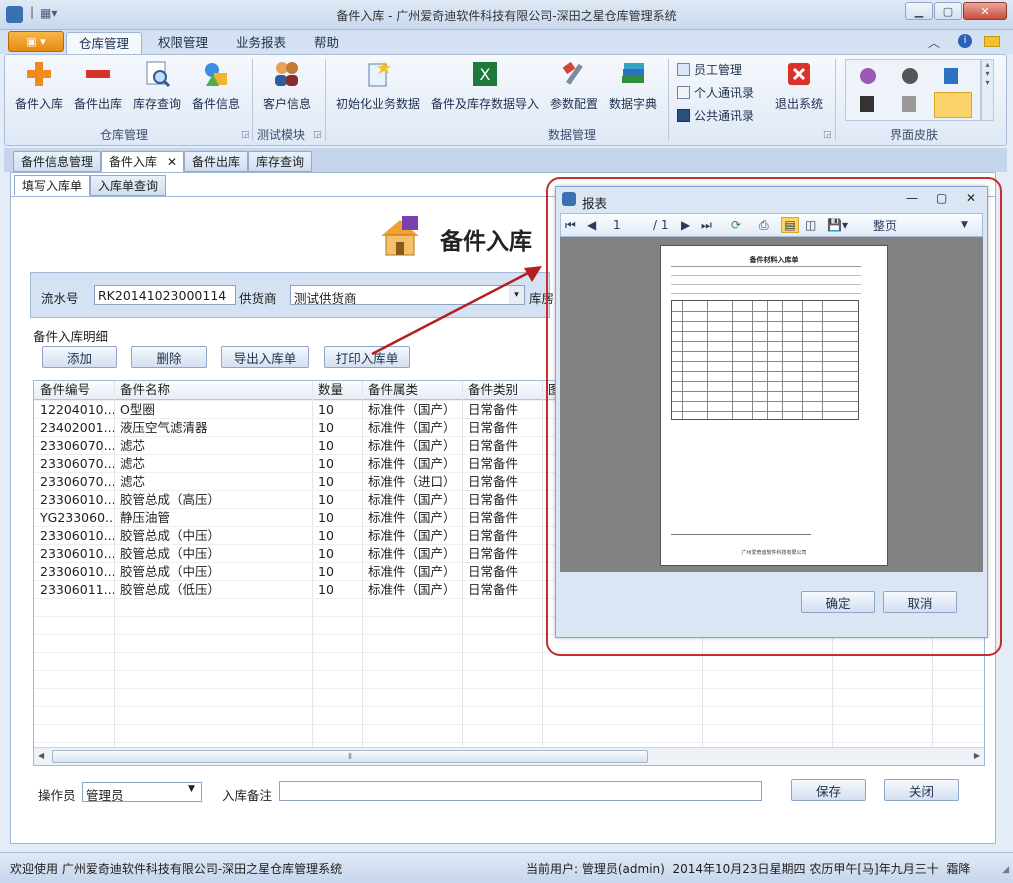 The height and width of the screenshot is (883, 1013). I want to click on tab-reports: 业务报表, so click(261, 43).